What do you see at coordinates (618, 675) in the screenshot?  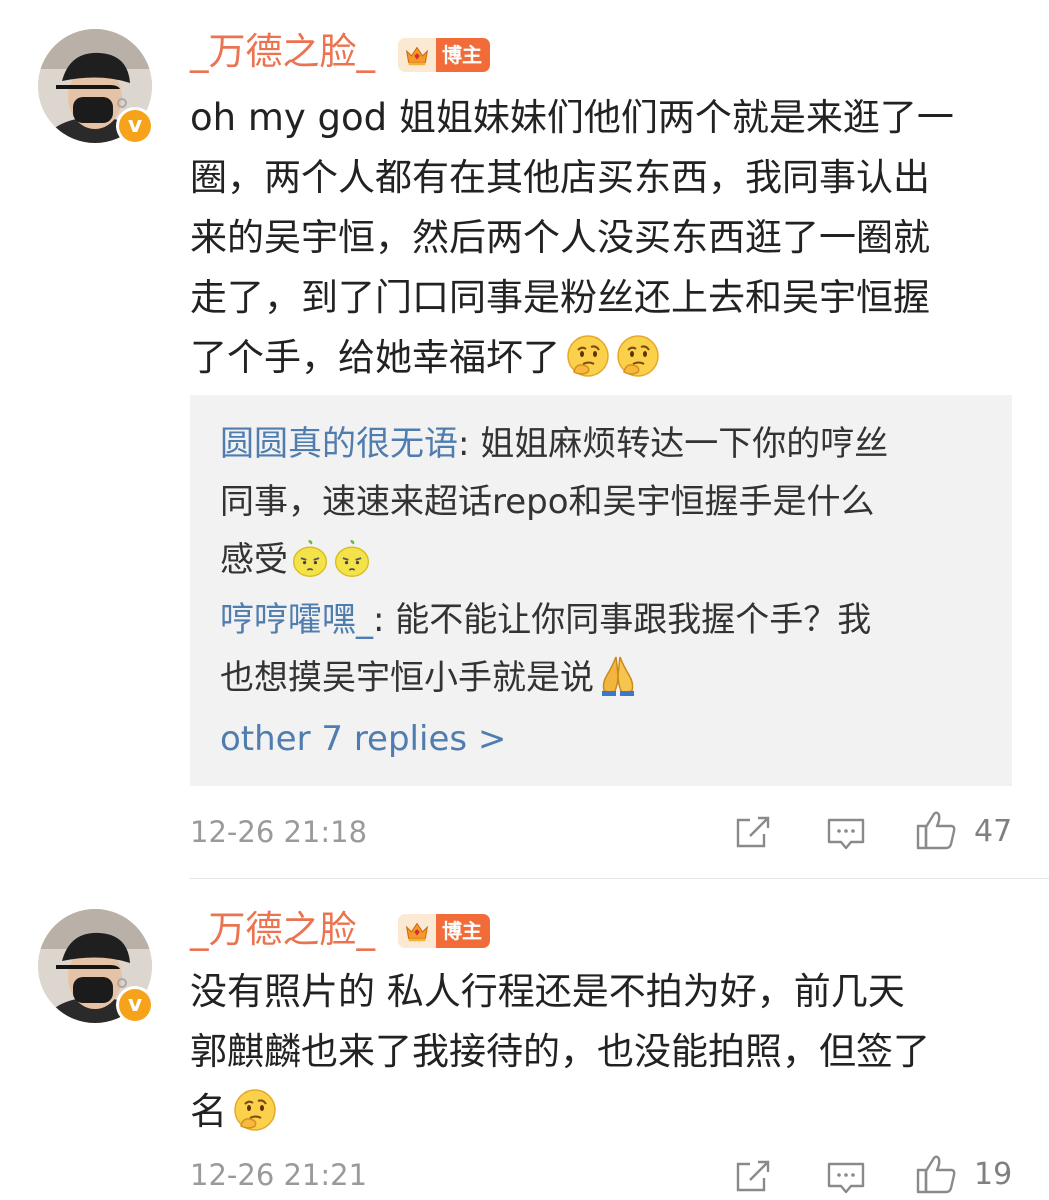 I see `folded-hands-icon` at bounding box center [618, 675].